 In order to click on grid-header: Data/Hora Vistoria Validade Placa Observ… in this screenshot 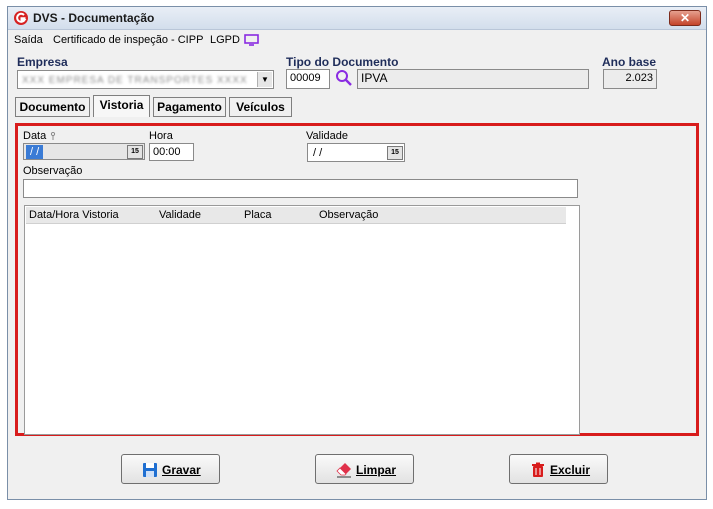, I will do `click(296, 215)`.